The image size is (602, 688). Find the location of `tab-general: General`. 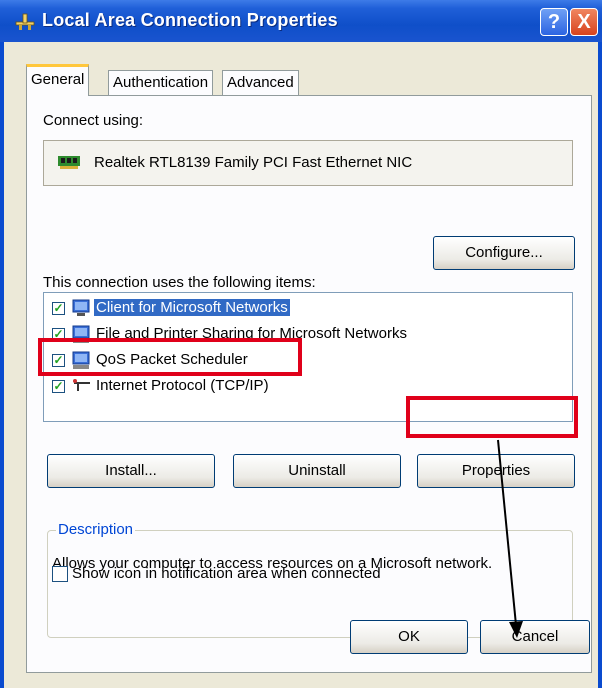

tab-general: General is located at coordinates (58, 80).